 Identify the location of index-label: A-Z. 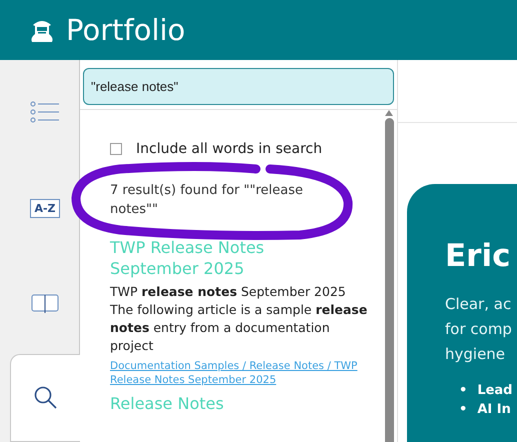
(45, 208).